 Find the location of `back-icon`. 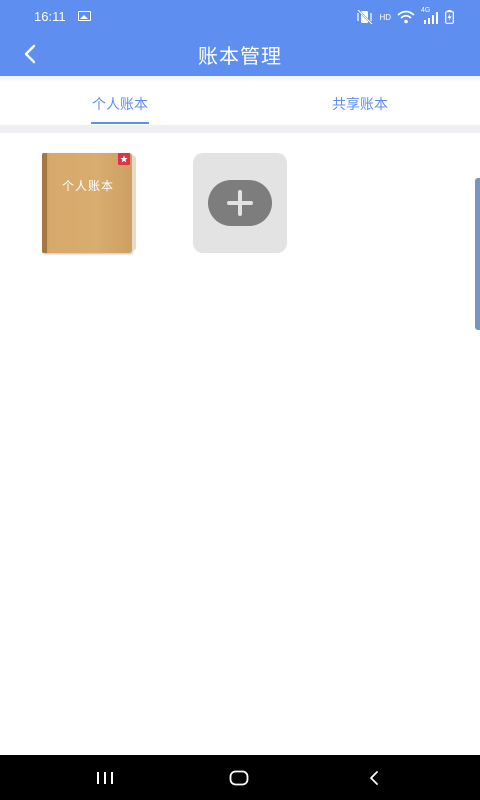

back-icon is located at coordinates (374, 778).